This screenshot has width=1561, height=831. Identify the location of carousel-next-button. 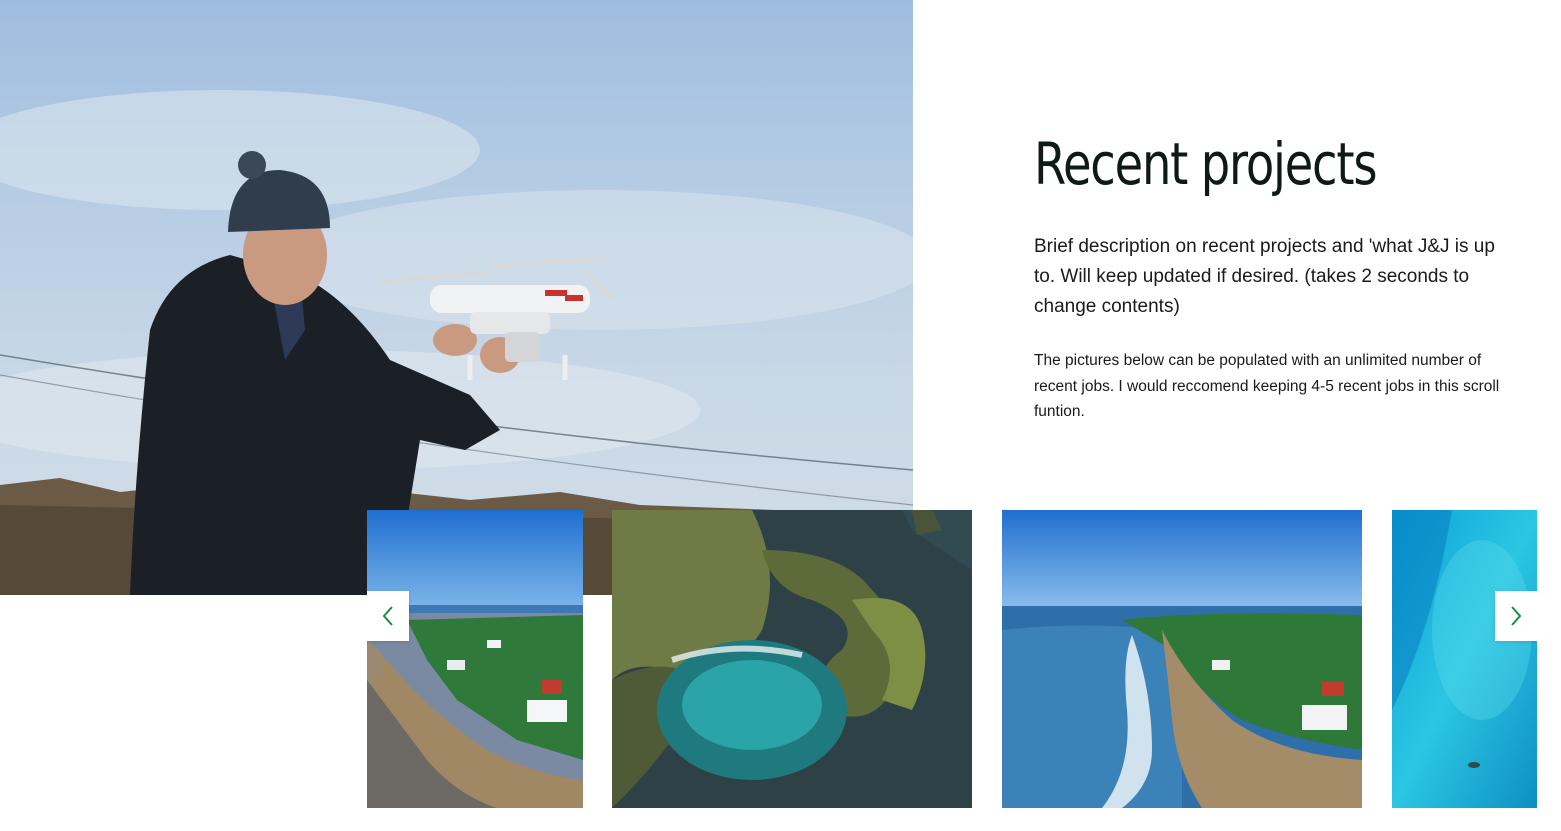
(1516, 616).